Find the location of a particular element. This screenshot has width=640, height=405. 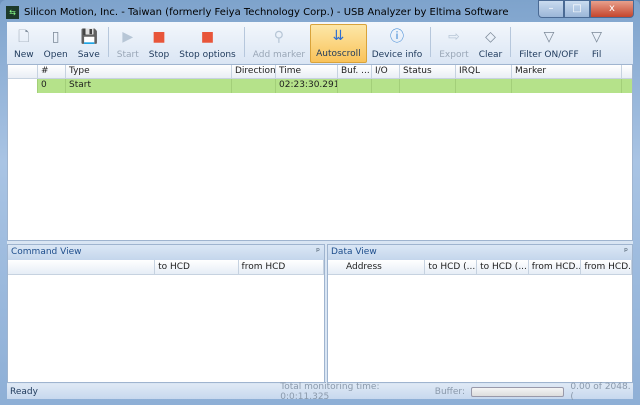

toolbar-label: Export is located at coordinates (454, 55).